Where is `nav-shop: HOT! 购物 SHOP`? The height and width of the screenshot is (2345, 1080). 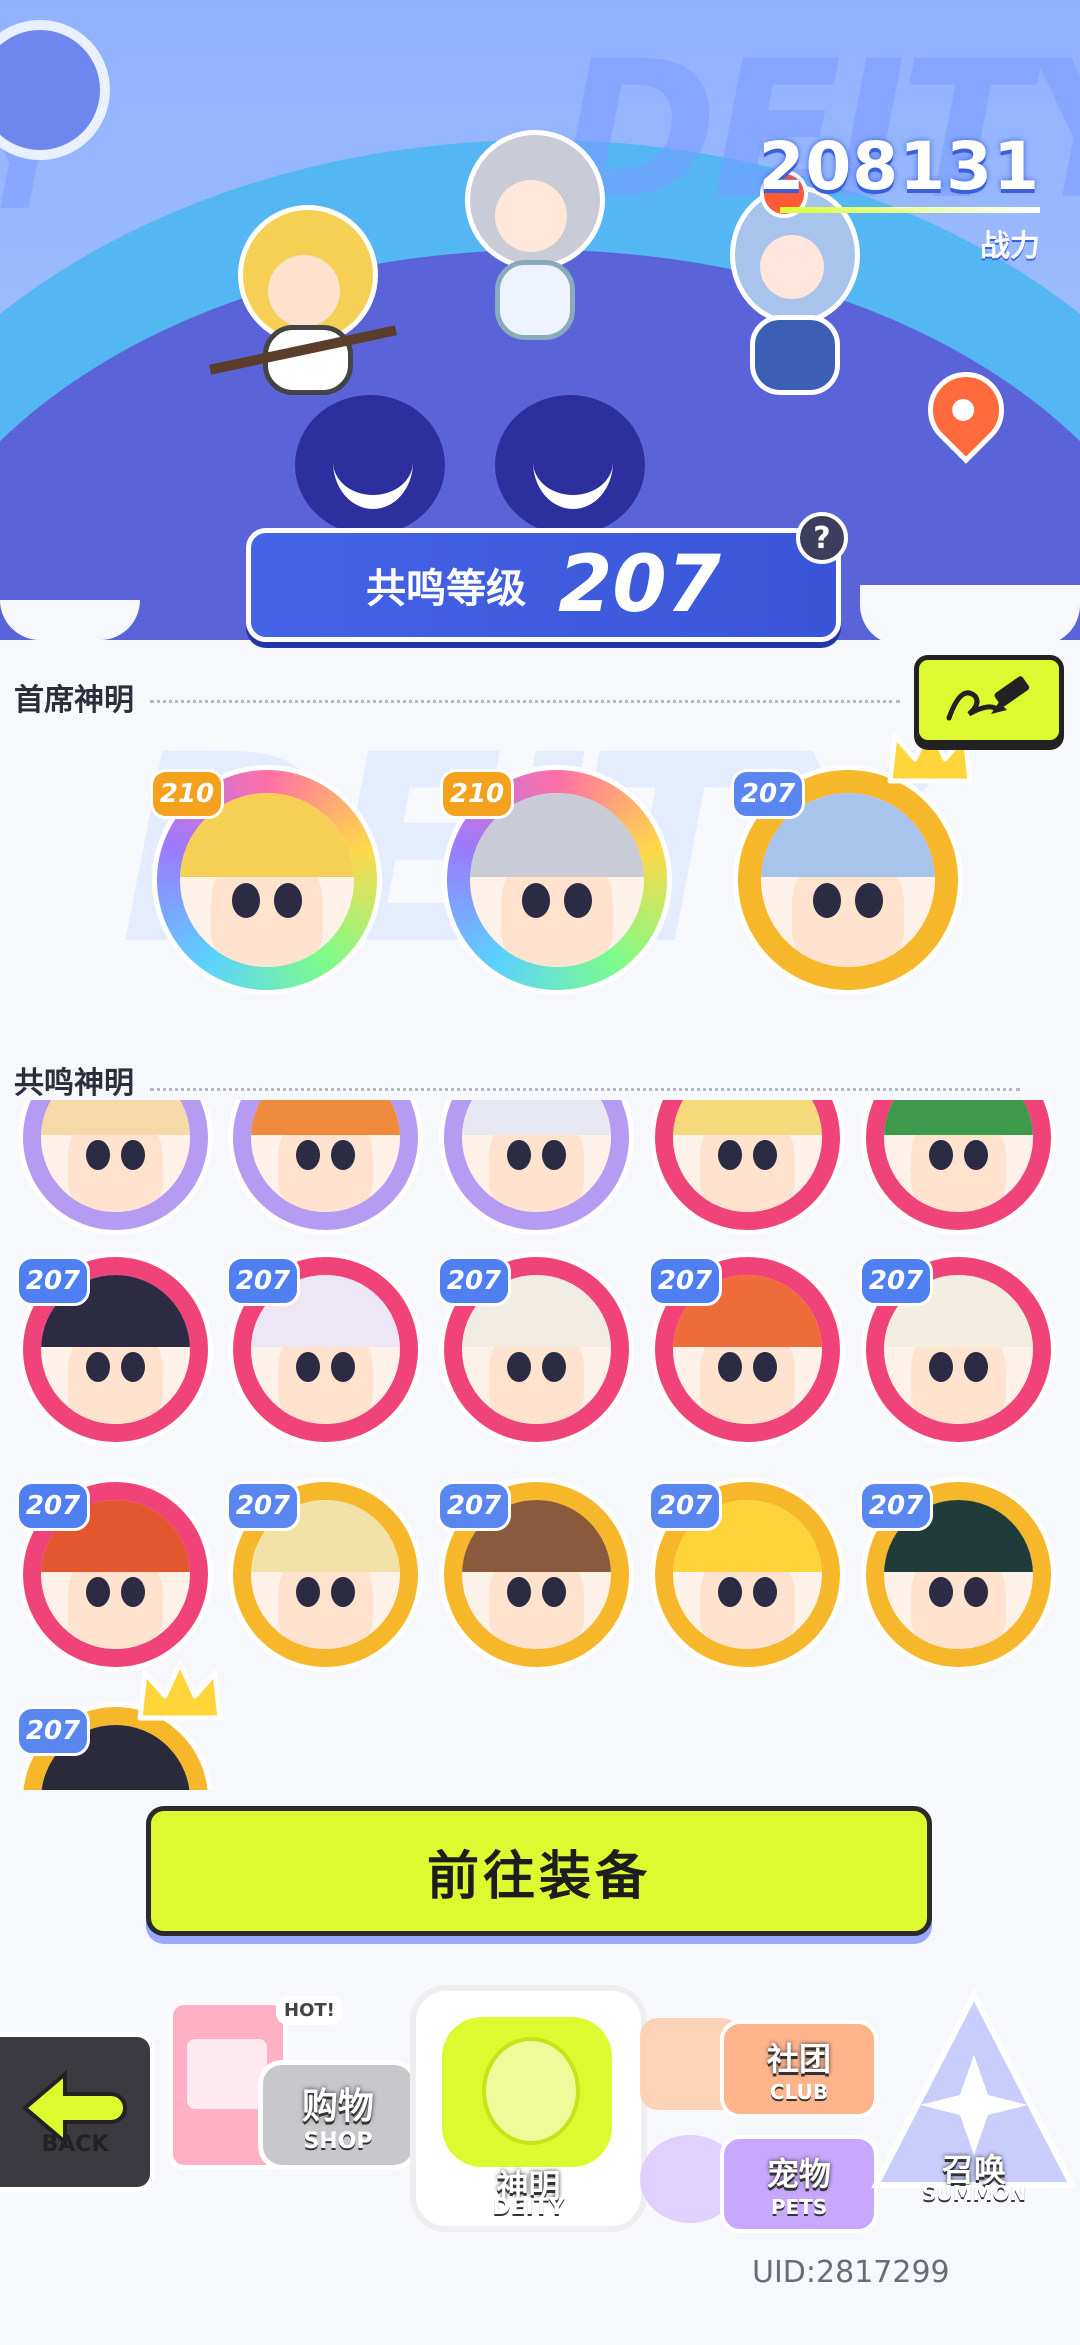
nav-shop: HOT! 购物 SHOP is located at coordinates (288, 2085).